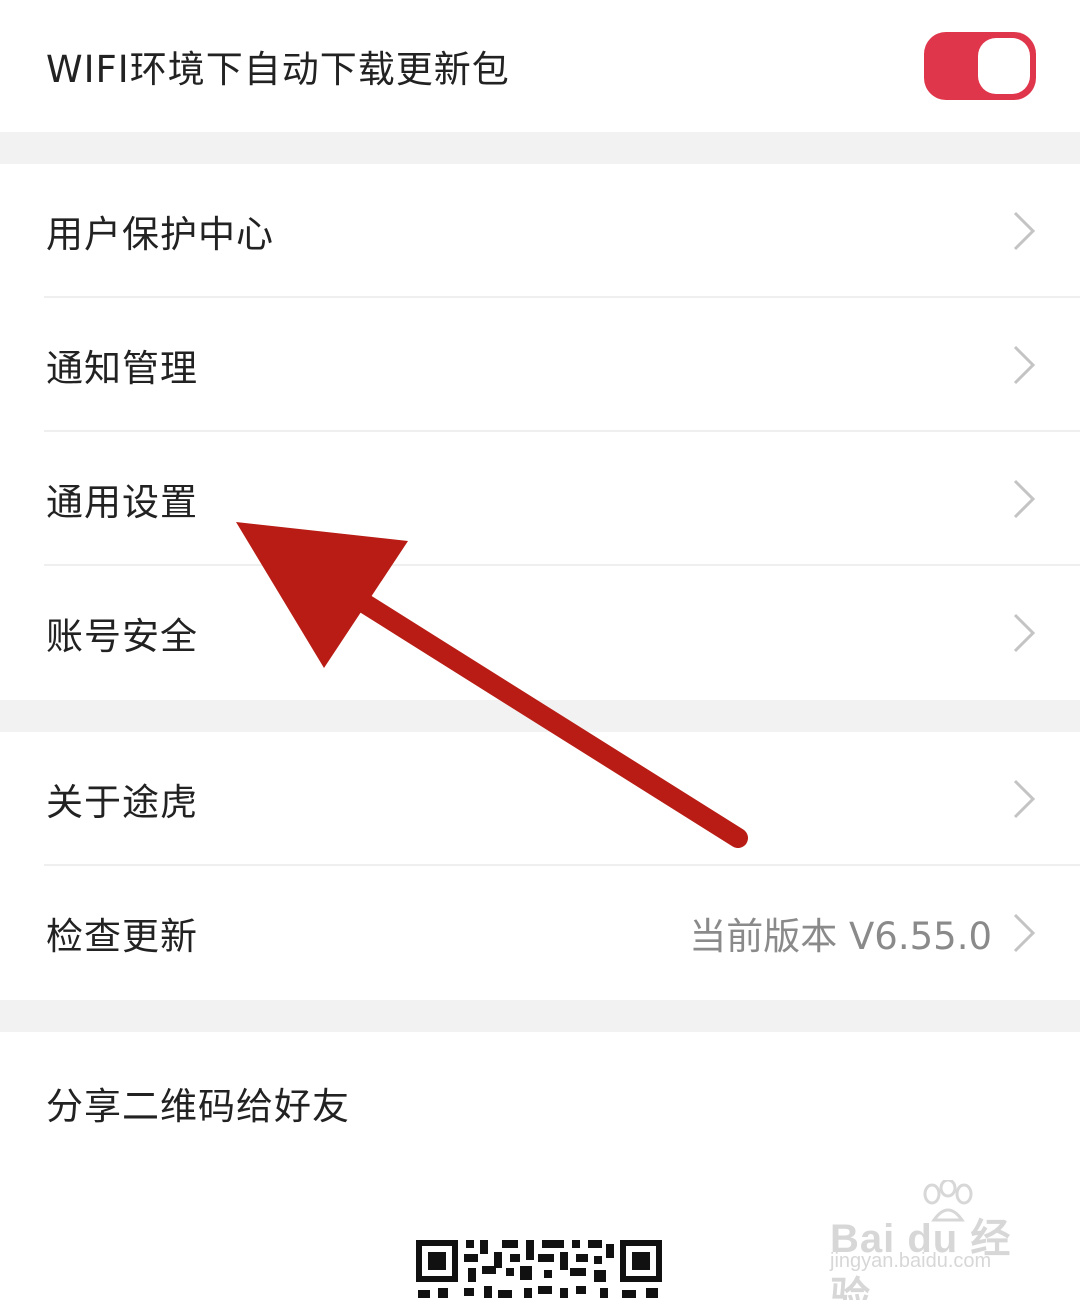 This screenshot has width=1080, height=1300. I want to click on row-check-update: 检查更新 当前版本 V6.55.0, so click(540, 933).